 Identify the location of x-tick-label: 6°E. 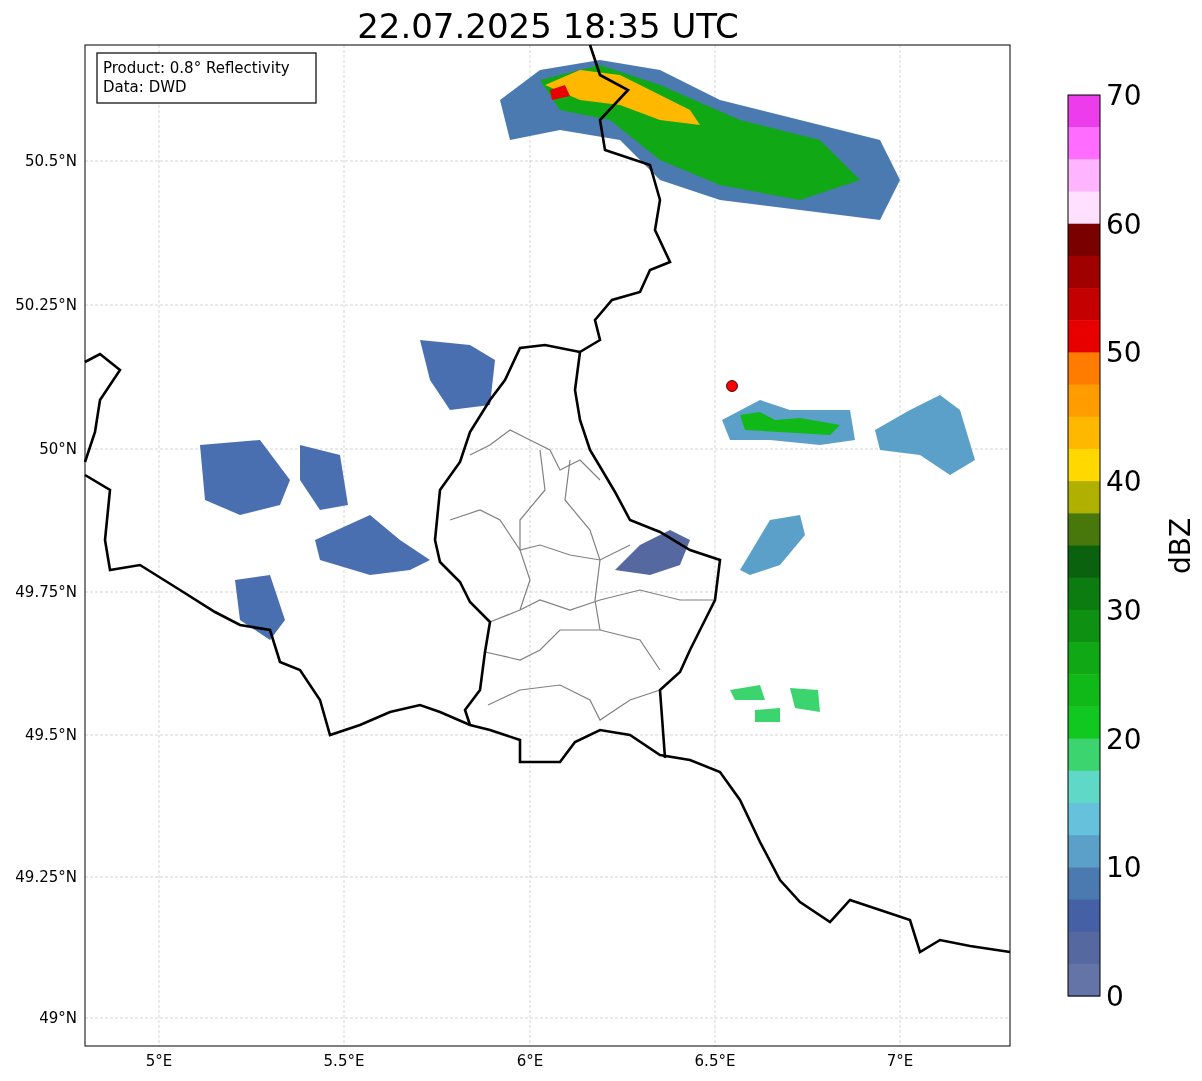
(530, 1061).